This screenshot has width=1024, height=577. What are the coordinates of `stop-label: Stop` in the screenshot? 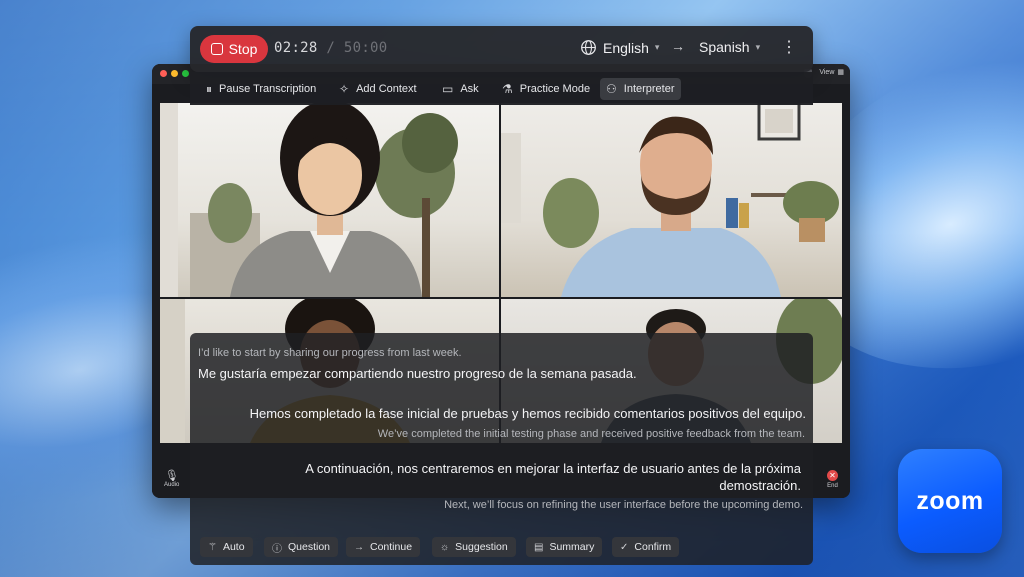 It's located at (243, 49).